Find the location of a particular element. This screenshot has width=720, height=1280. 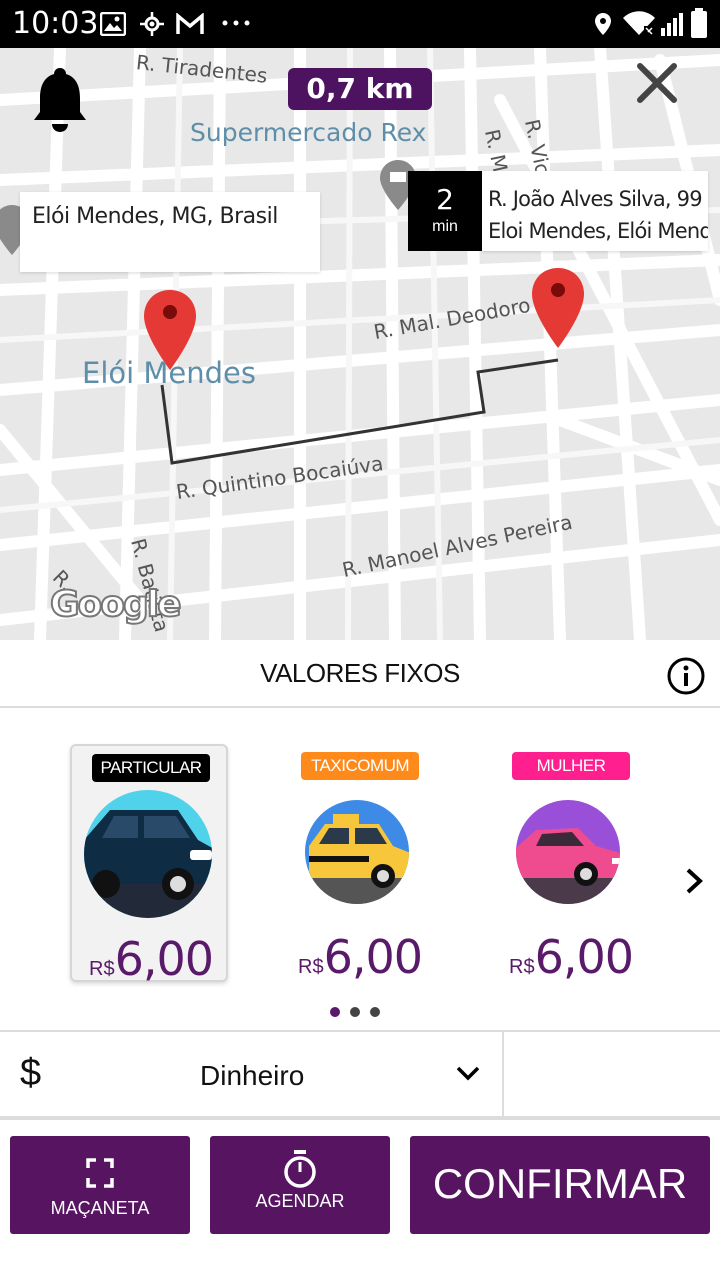

carousel-page-indicator is located at coordinates (360, 1013).